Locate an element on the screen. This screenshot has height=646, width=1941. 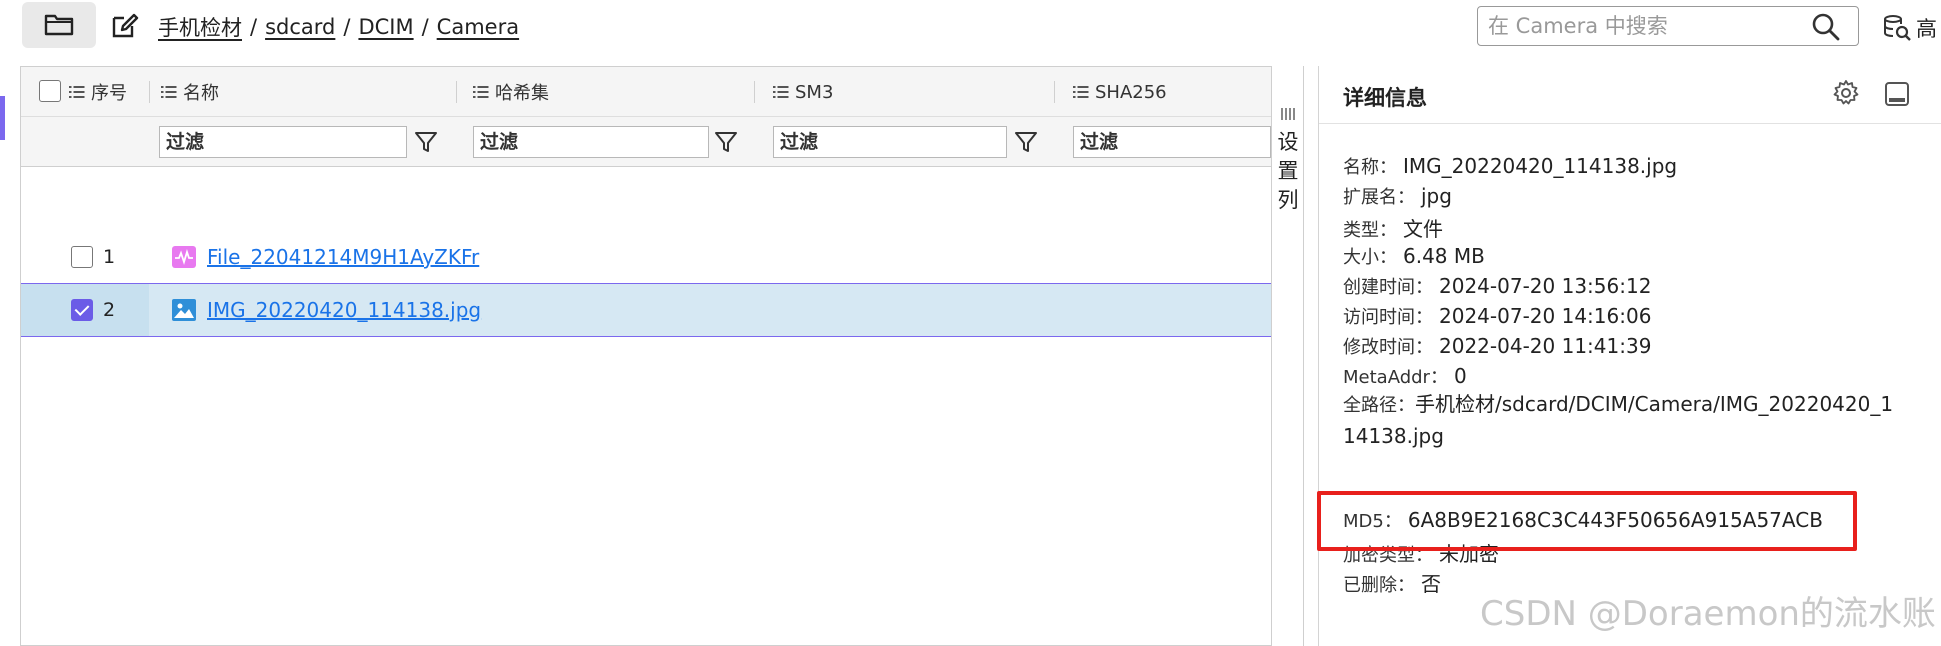
prop-key: 全路径： is located at coordinates (1379, 405).